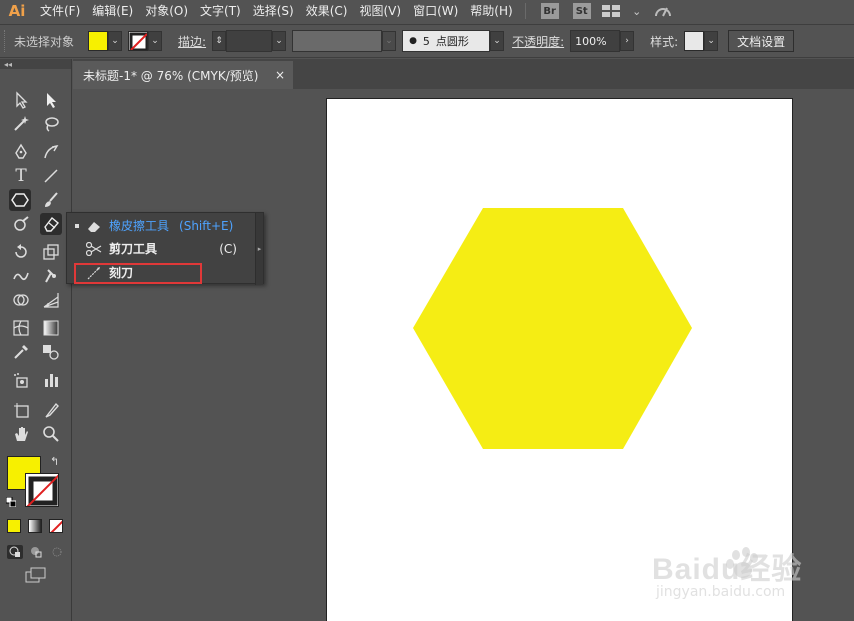 This screenshot has height=621, width=854. What do you see at coordinates (389, 41) in the screenshot?
I see `profile-dropdown: ⌄` at bounding box center [389, 41].